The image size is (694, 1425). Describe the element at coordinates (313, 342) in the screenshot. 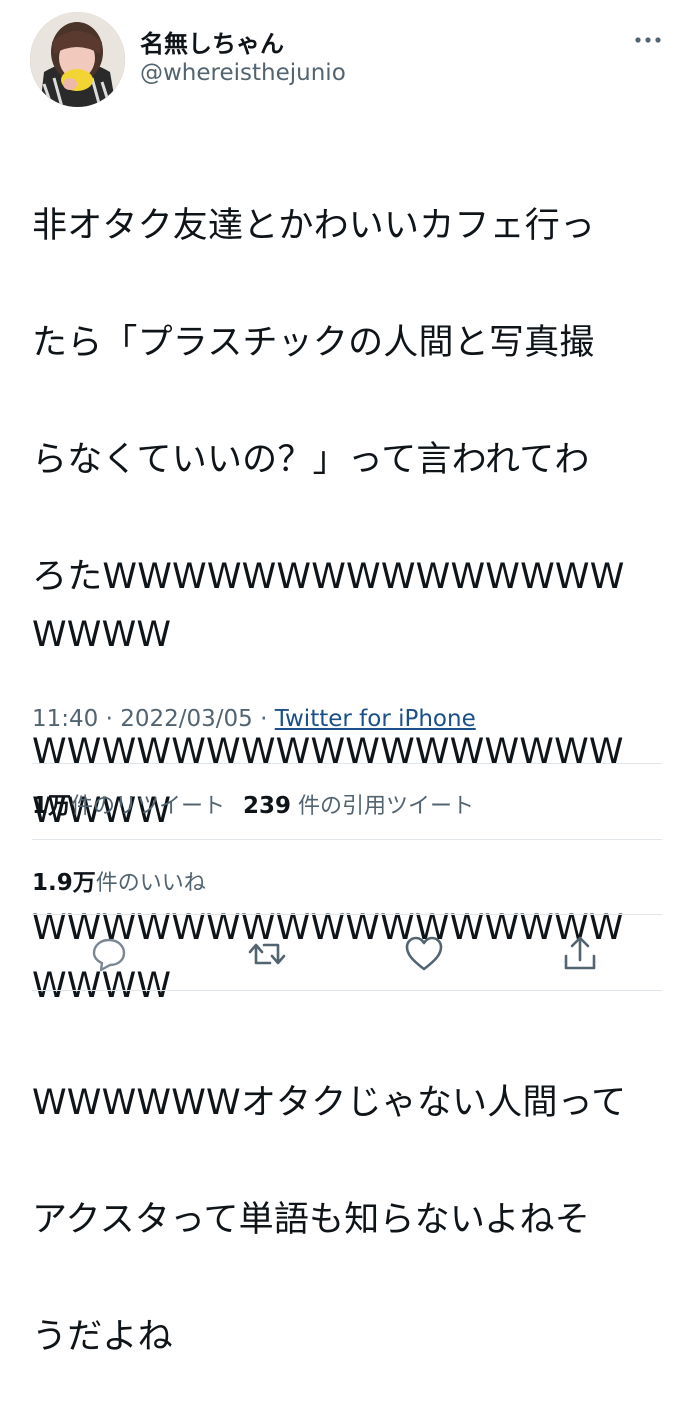

I see `tweet-text-line: たら「プラスチックの人間と写真撮` at that location.